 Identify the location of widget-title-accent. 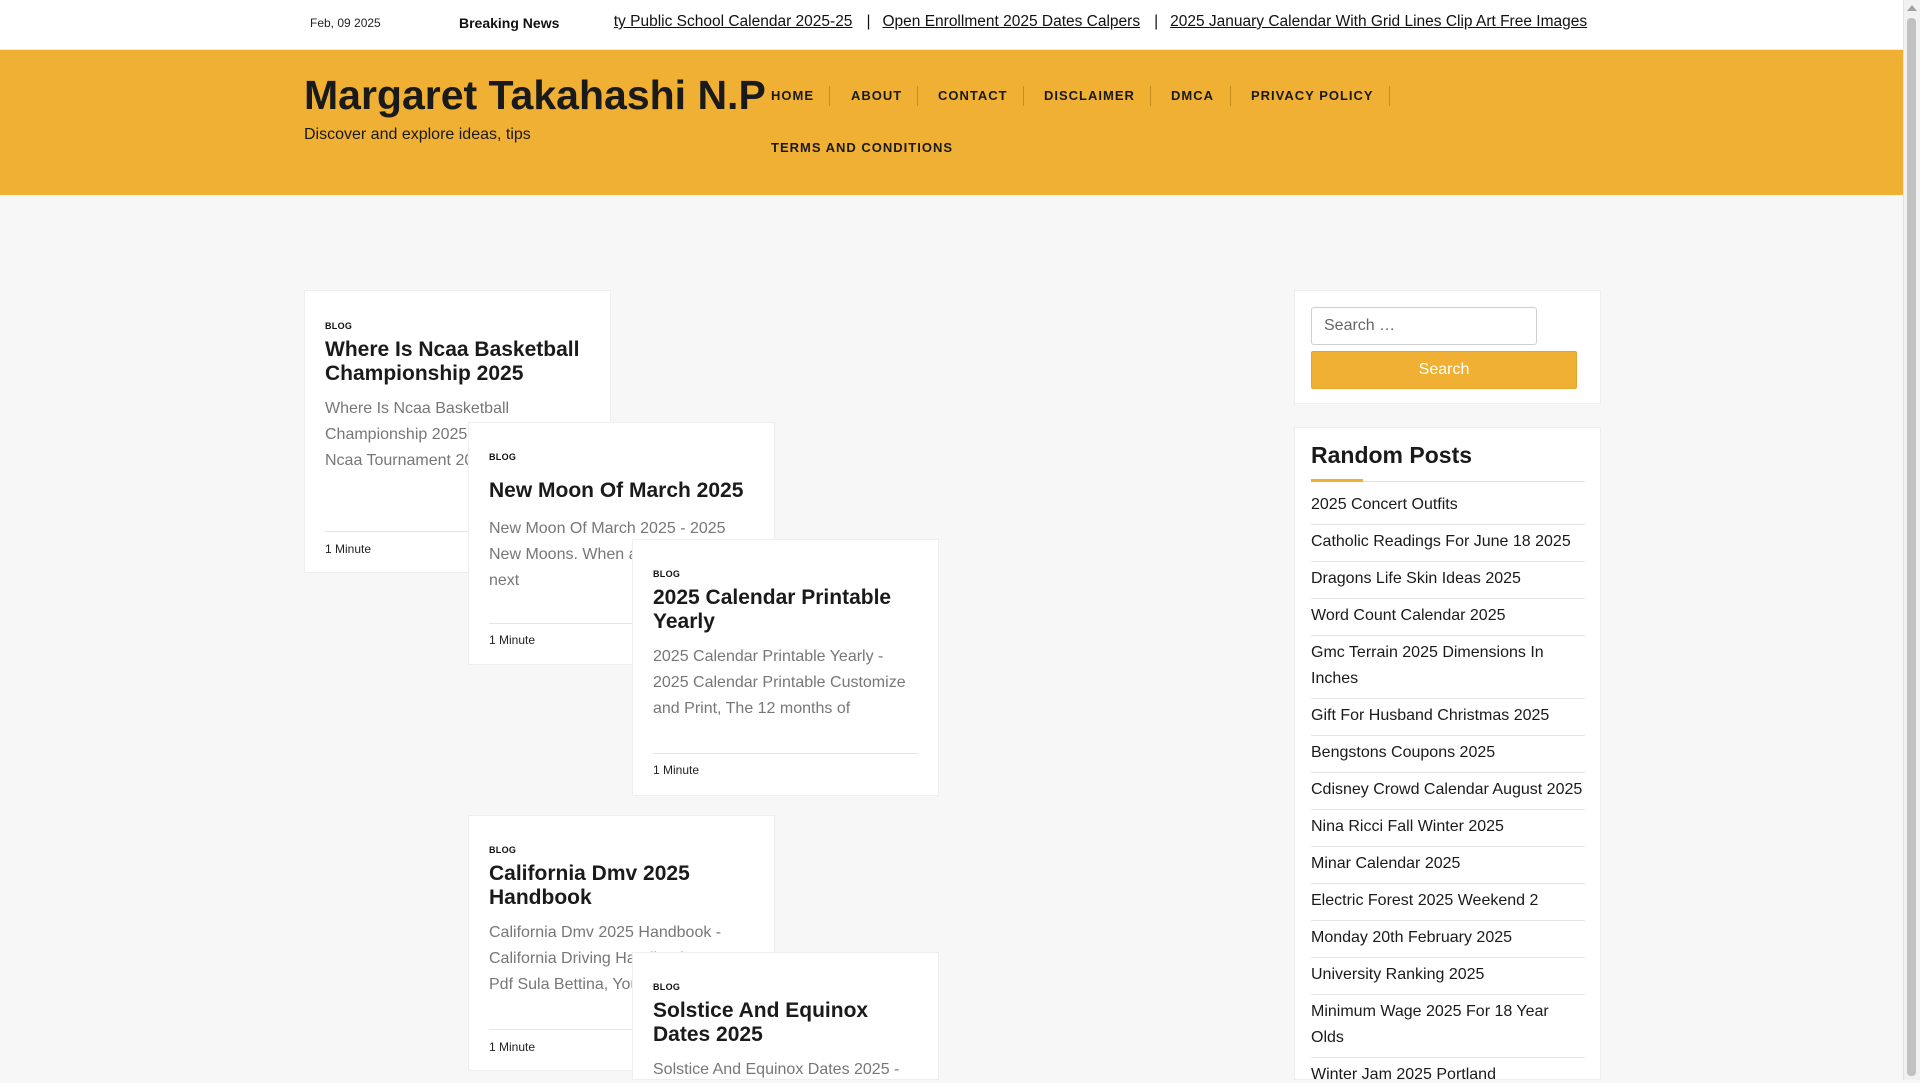
(1337, 480).